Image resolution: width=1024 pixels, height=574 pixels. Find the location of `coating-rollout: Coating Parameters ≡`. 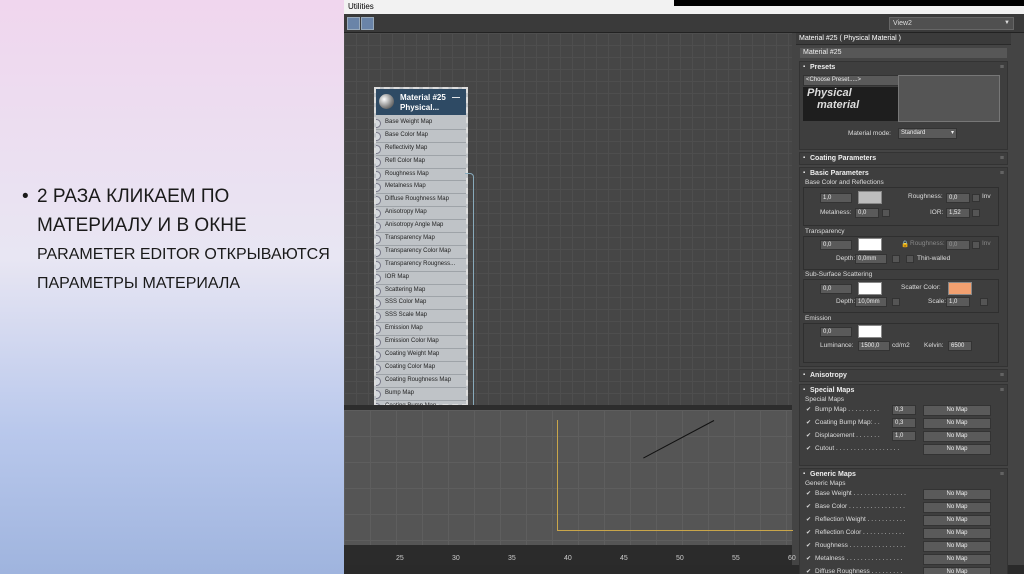

coating-rollout: Coating Parameters ≡ is located at coordinates (903, 158).